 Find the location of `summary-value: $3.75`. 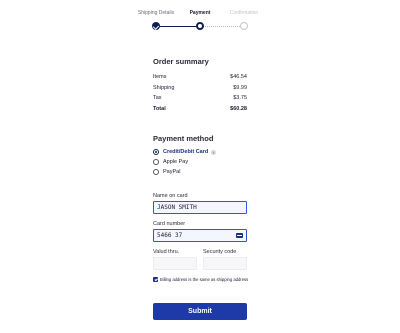

summary-value: $3.75 is located at coordinates (240, 98).